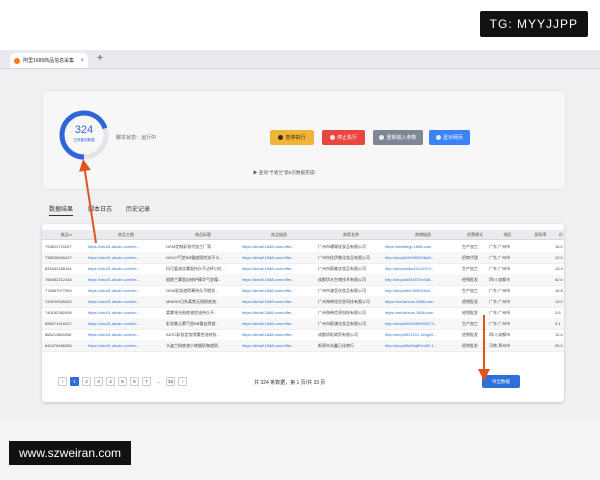  What do you see at coordinates (87, 201) in the screenshot?
I see `arrow-to-gauge` at bounding box center [87, 201].